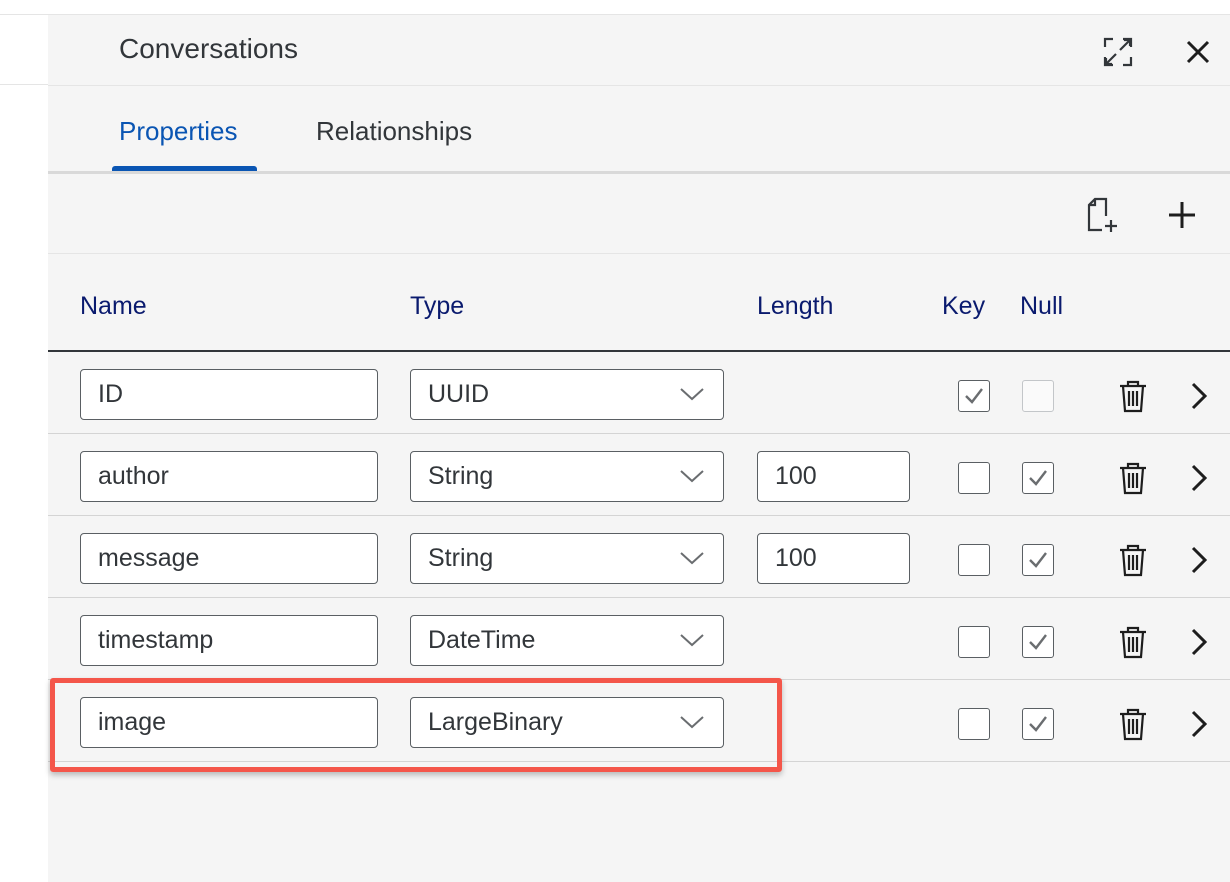 The image size is (1230, 882). I want to click on type-select: UUID, so click(567, 394).